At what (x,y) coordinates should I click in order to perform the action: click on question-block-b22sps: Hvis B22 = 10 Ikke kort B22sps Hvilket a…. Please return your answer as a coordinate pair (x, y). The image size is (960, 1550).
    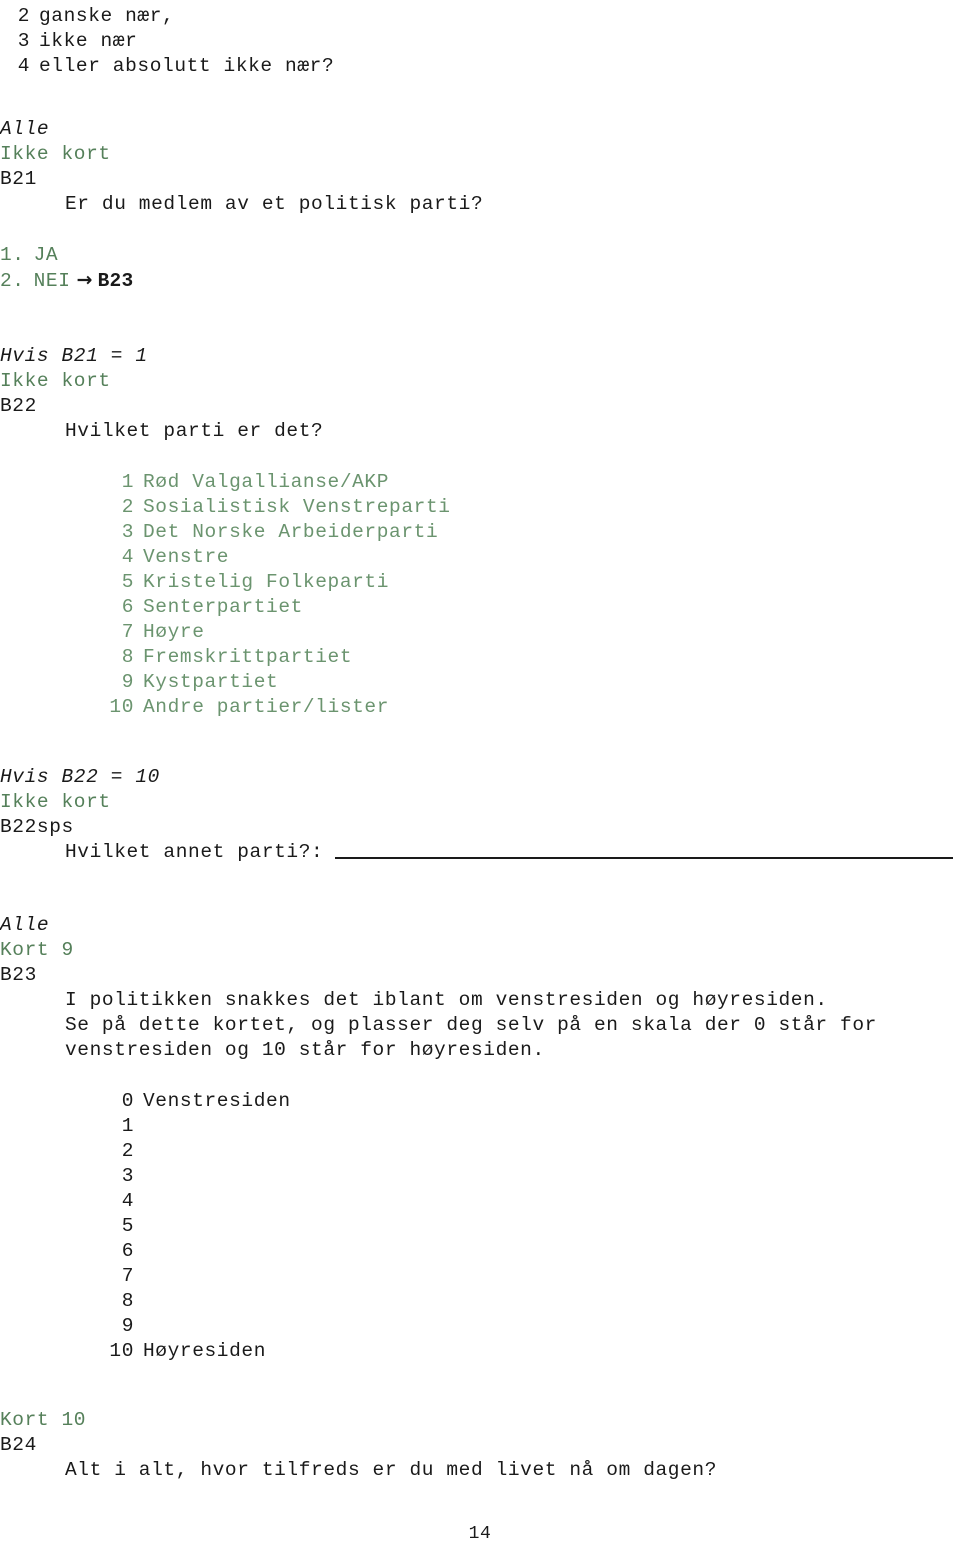
    Looking at the image, I should click on (480, 815).